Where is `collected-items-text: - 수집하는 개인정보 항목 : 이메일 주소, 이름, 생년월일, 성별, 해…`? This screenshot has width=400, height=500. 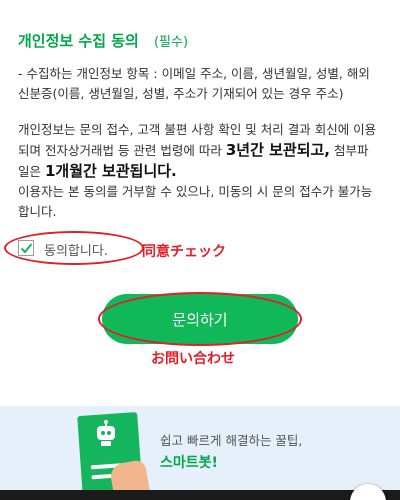
collected-items-text: - 수집하는 개인정보 항목 : 이메일 주소, 이름, 생년월일, 성별, 해… is located at coordinates (203, 84).